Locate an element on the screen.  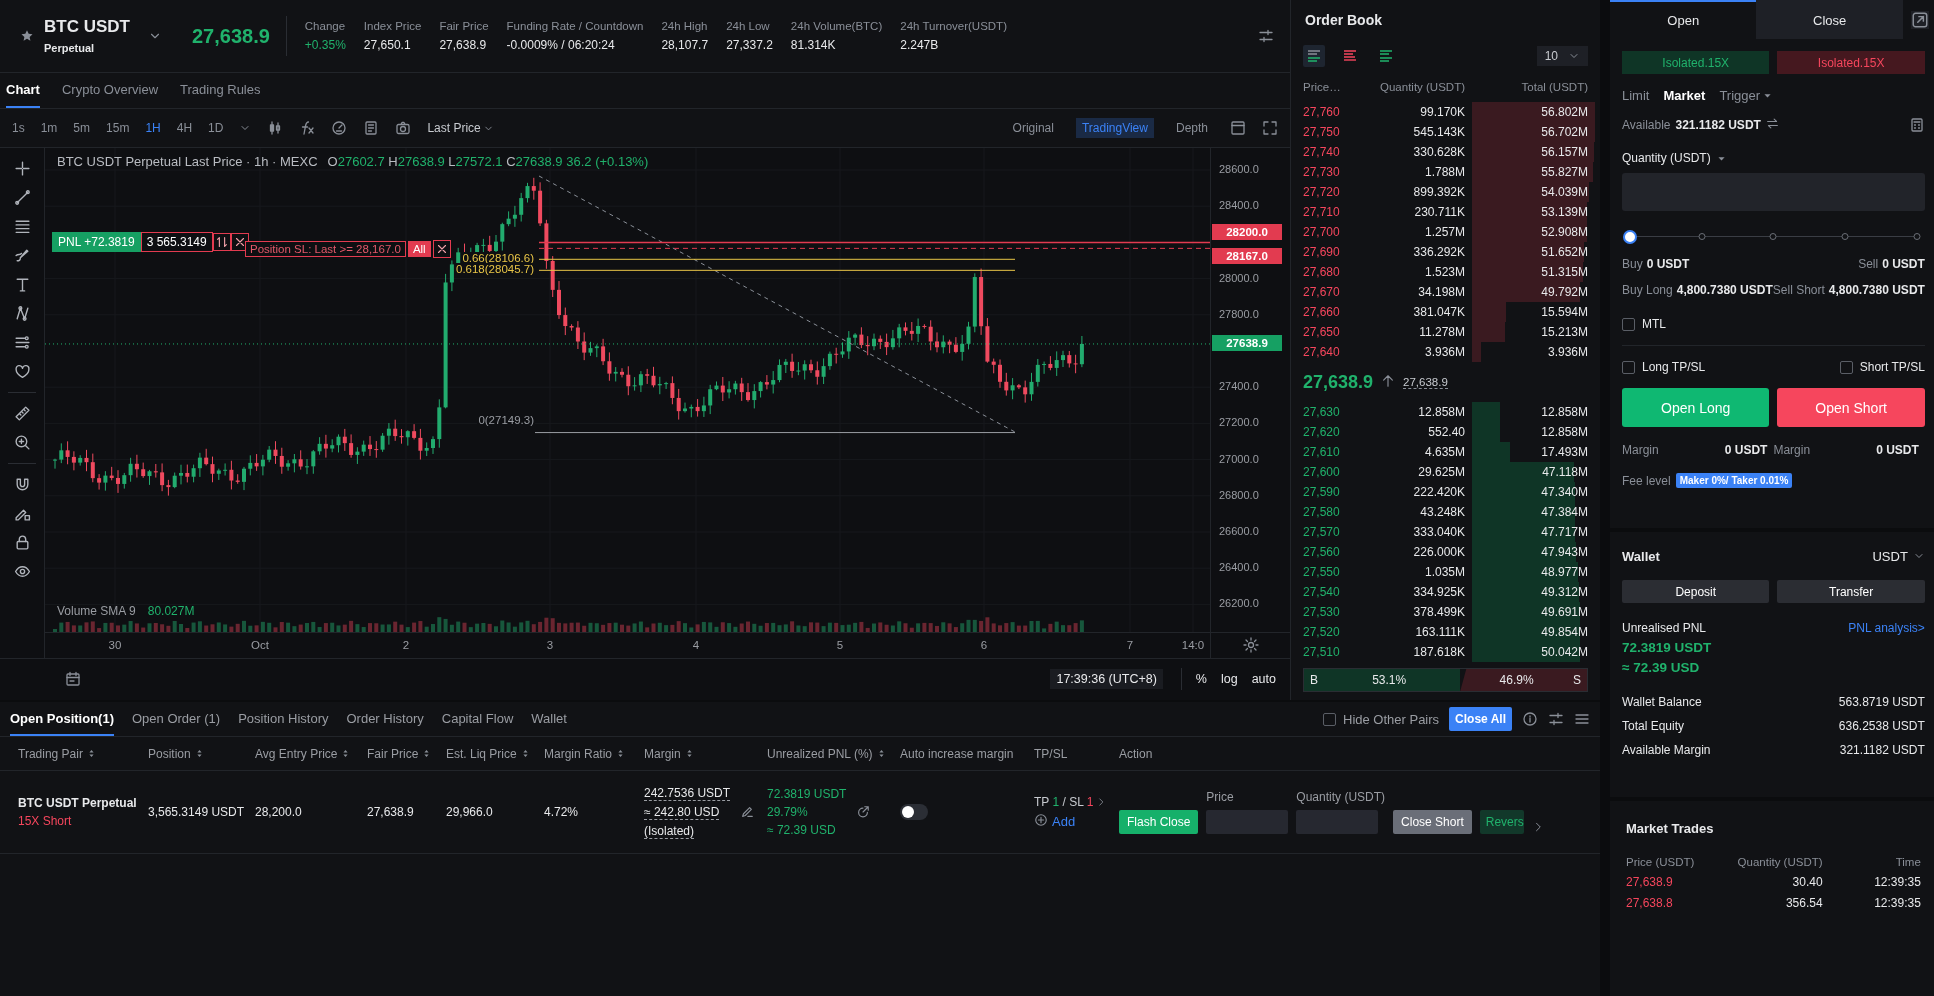
order-price: 27,550 is located at coordinates (1338, 572).